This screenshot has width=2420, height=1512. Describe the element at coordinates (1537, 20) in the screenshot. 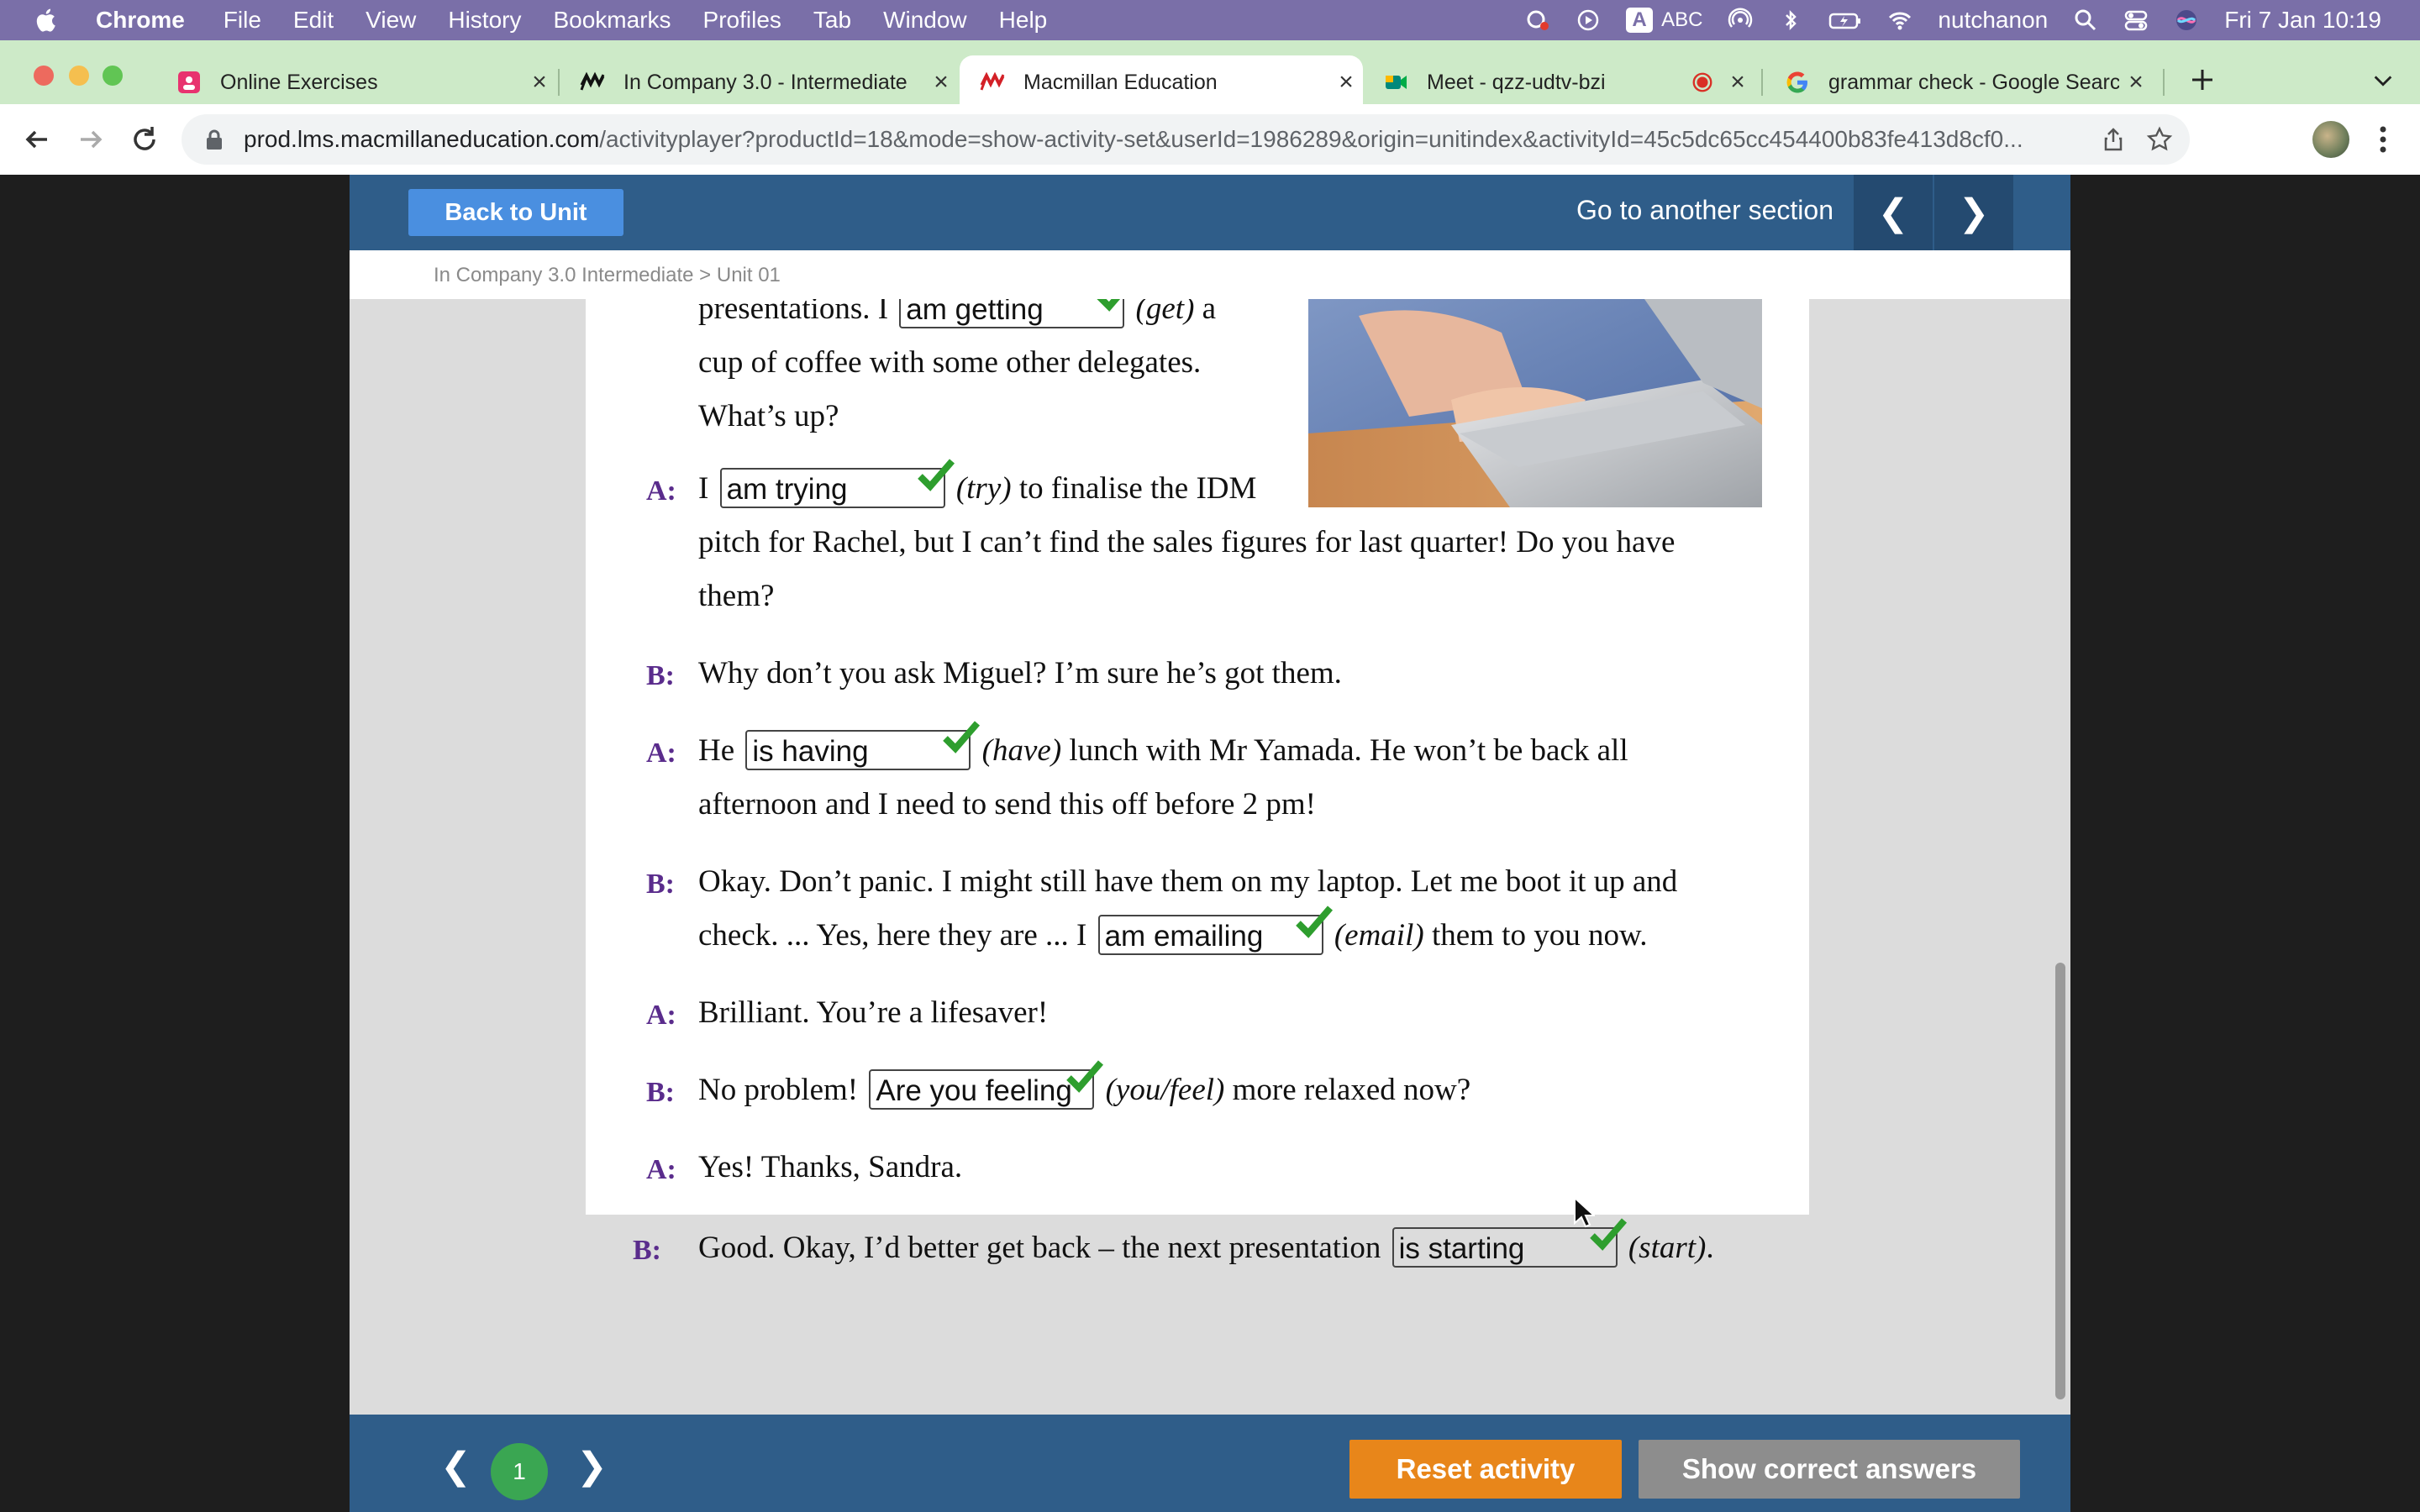

I see `creative-cloud-icon` at that location.